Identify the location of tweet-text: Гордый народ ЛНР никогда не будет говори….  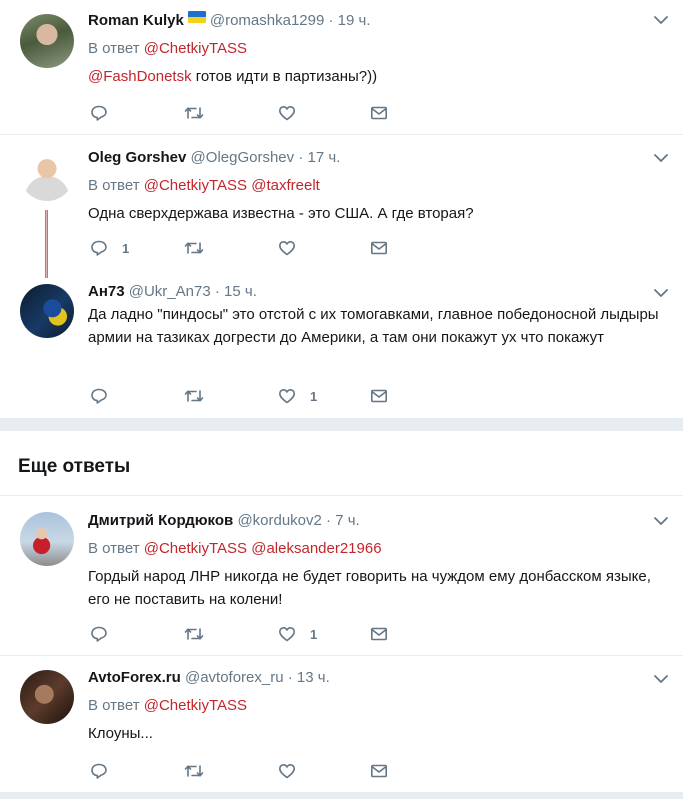
(369, 588).